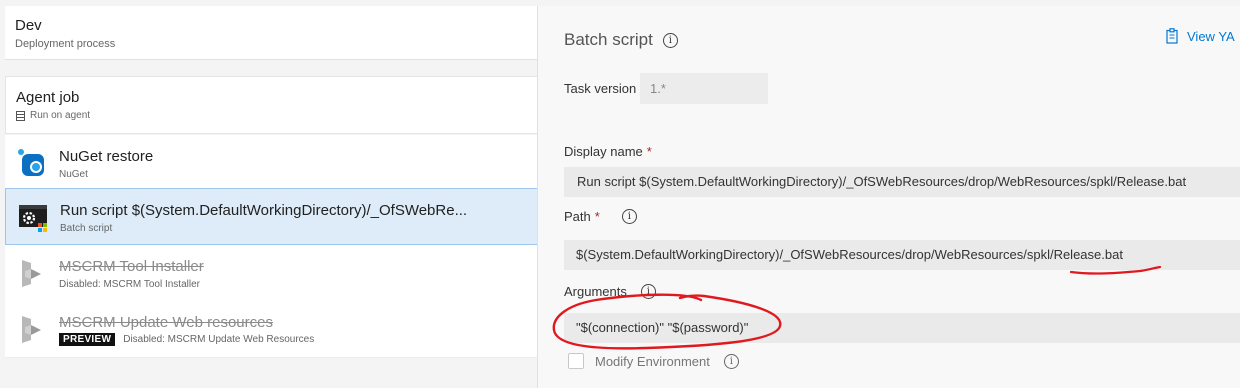 The height and width of the screenshot is (388, 1240). Describe the element at coordinates (577, 216) in the screenshot. I see `path-label-text: Path` at that location.